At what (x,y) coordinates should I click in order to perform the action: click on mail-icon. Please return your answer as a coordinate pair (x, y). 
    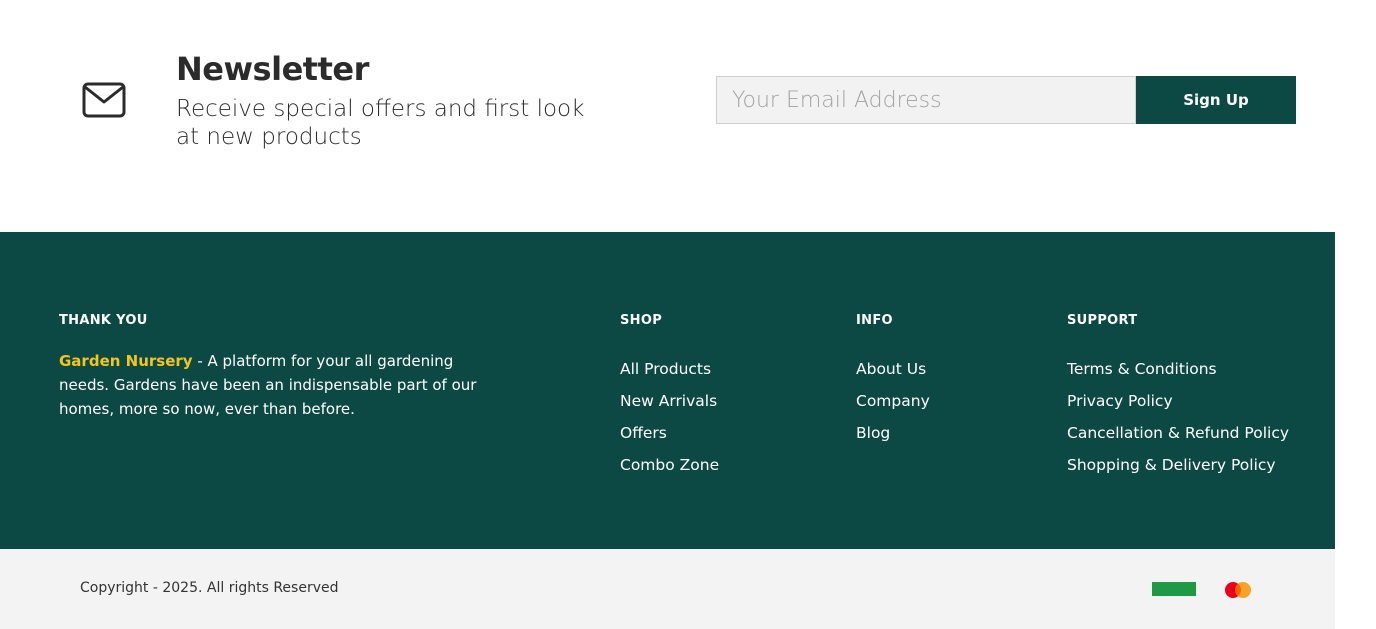
    Looking at the image, I should click on (104, 100).